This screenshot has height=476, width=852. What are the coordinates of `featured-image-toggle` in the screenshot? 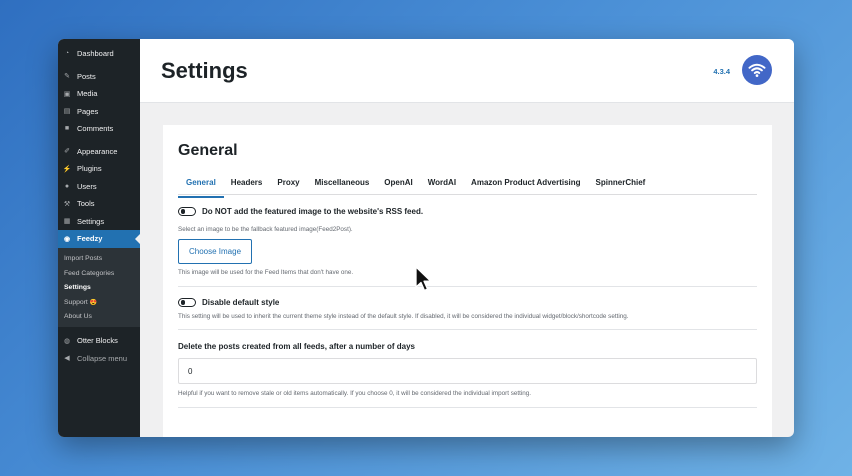 It's located at (187, 211).